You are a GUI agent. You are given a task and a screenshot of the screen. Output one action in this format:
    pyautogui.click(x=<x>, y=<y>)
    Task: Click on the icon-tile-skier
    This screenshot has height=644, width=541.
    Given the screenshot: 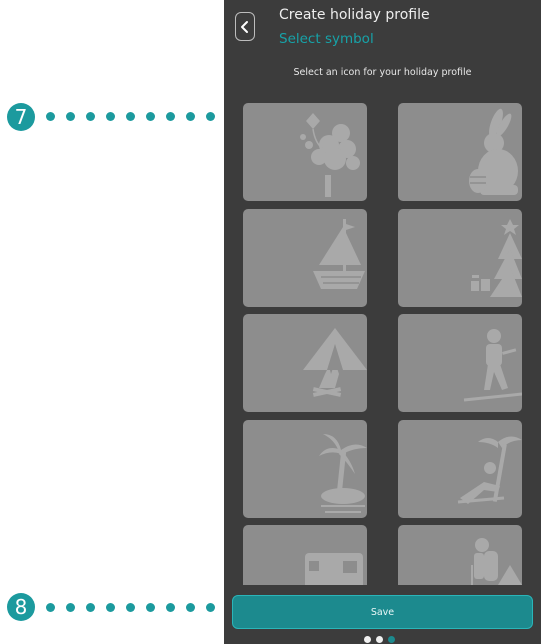 What is the action you would take?
    pyautogui.click(x=460, y=363)
    